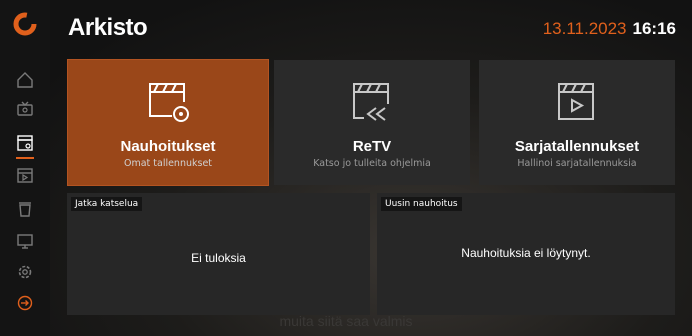  I want to click on tv-icon, so click(25, 108).